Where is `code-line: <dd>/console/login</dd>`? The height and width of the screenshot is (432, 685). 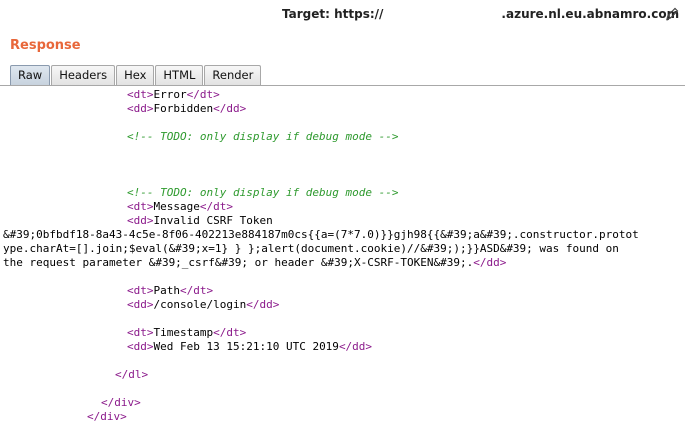 code-line: <dd>/console/login</dd> is located at coordinates (203, 304).